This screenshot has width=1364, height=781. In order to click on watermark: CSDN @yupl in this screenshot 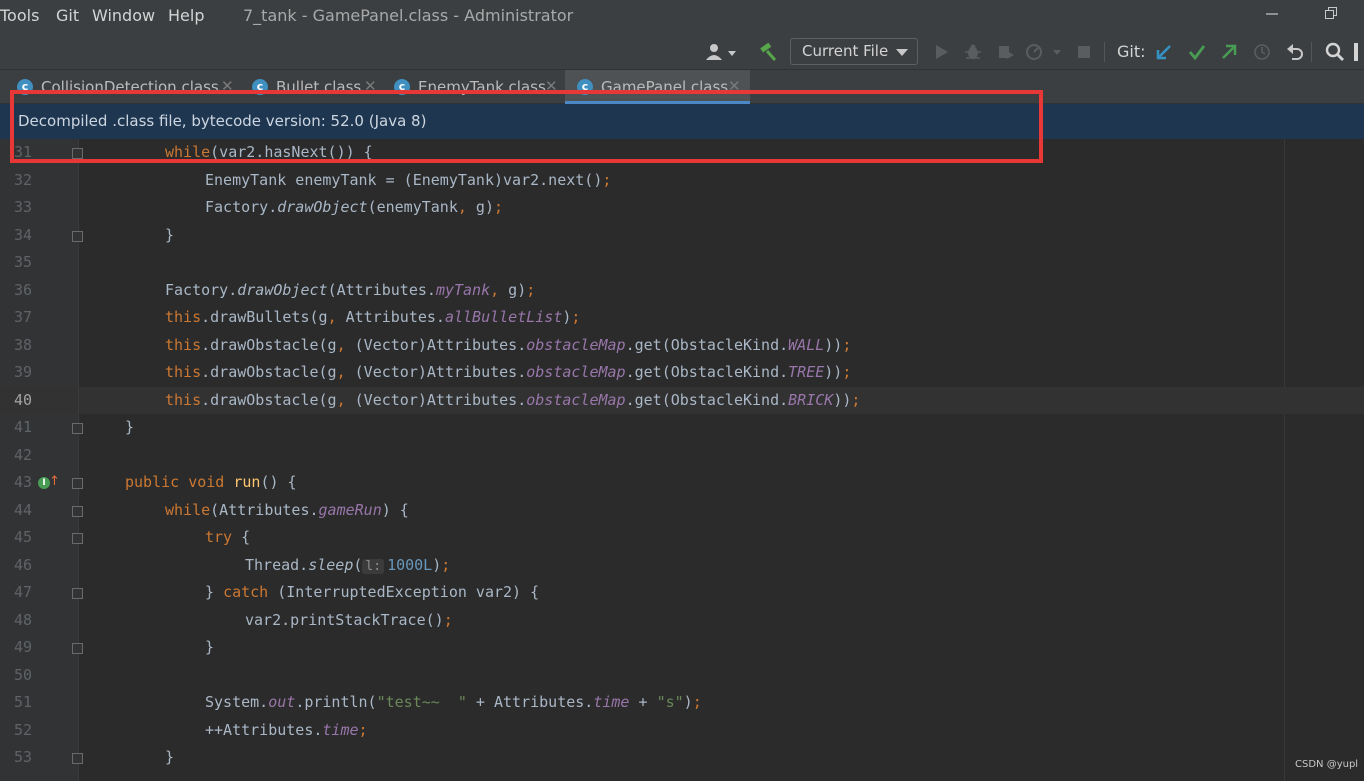, I will do `click(1327, 764)`.